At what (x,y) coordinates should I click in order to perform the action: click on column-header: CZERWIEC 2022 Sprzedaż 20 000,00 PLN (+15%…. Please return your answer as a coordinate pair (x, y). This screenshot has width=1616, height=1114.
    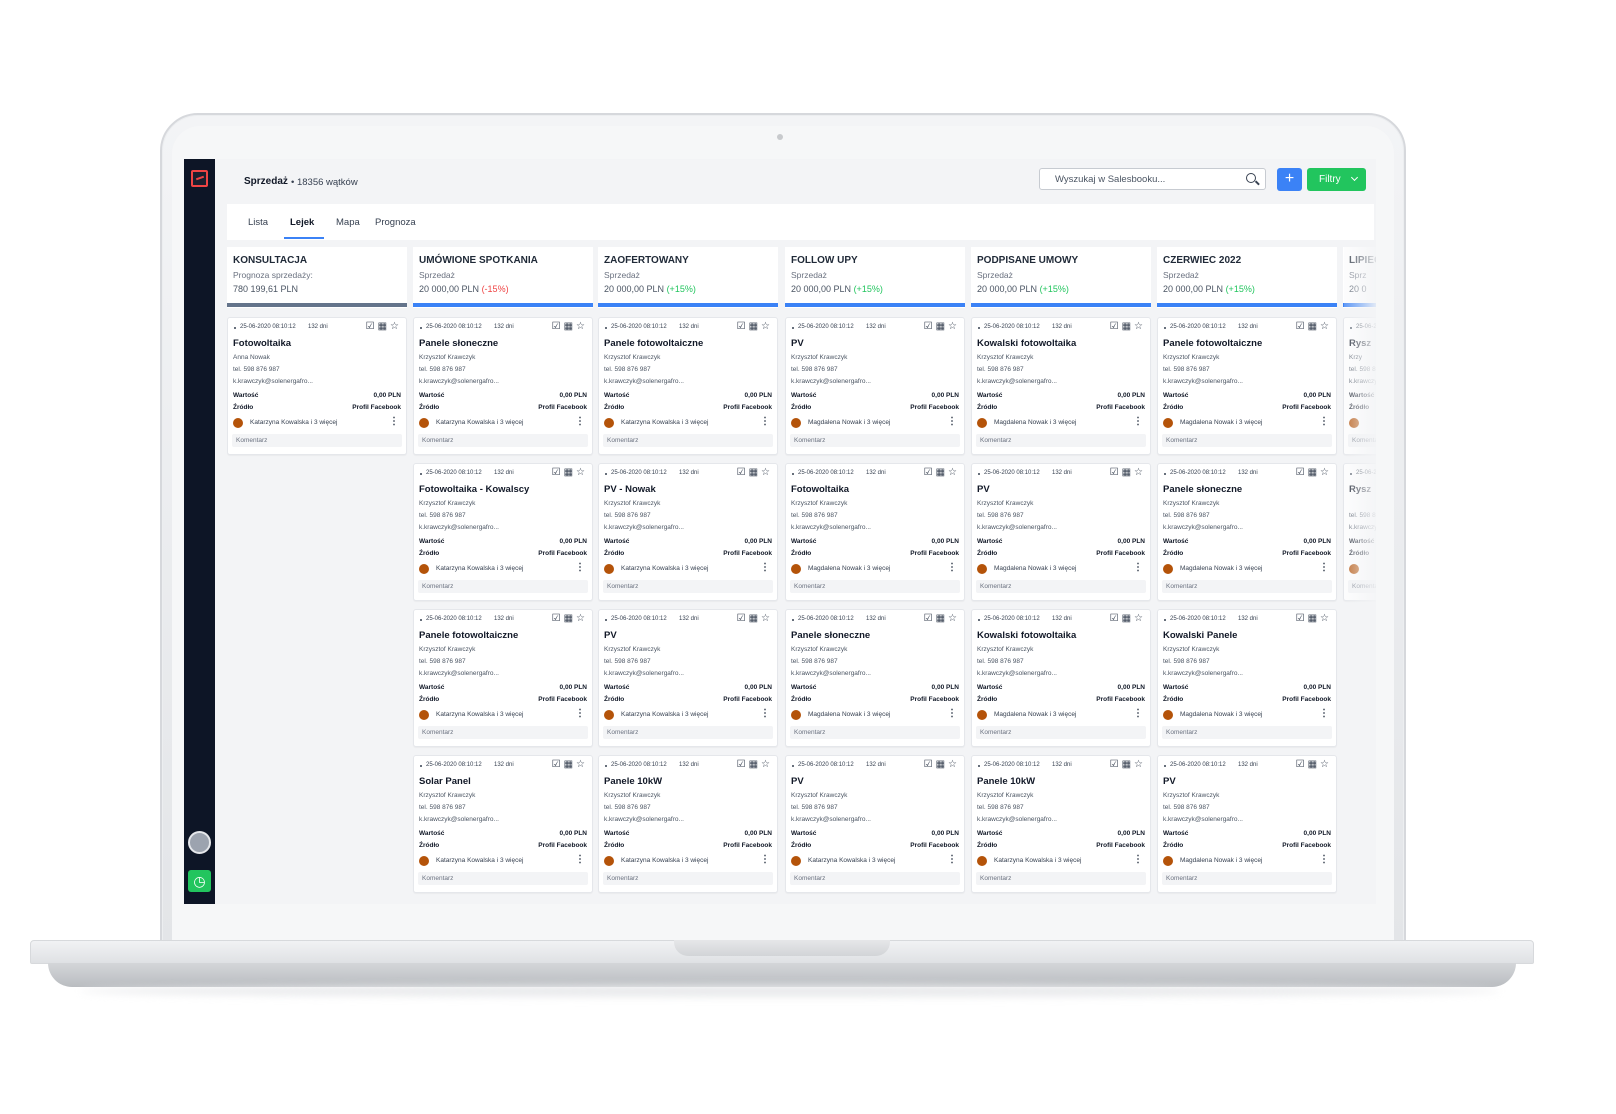
    Looking at the image, I should click on (1247, 277).